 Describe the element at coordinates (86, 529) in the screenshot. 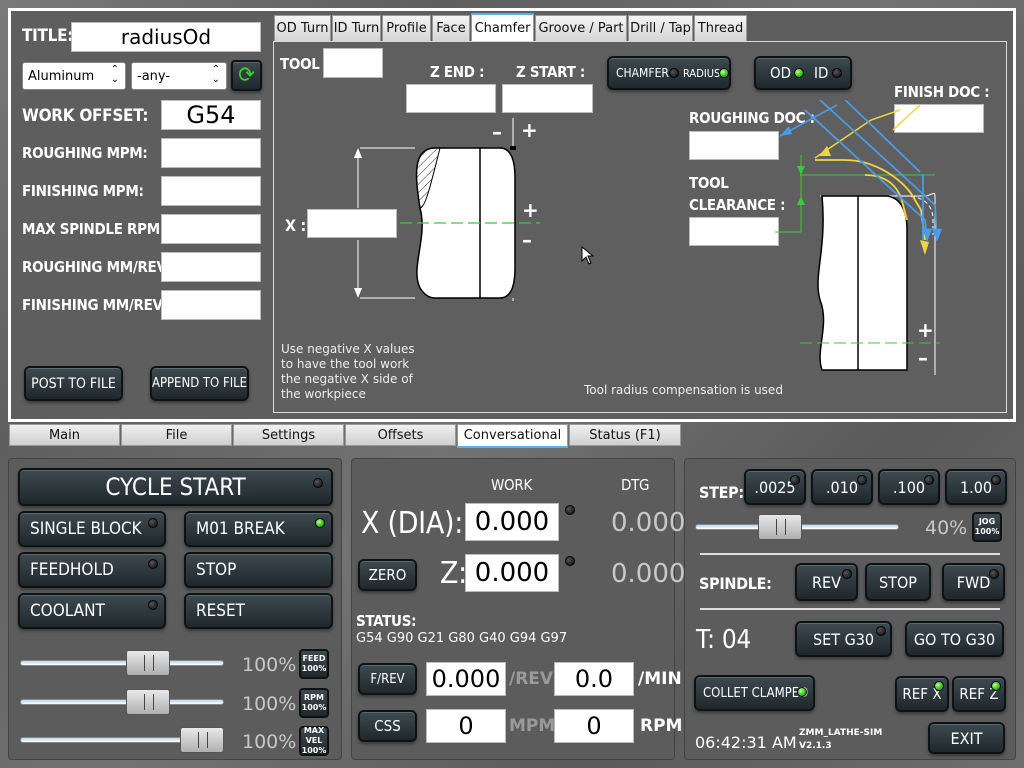

I see `single-block-label: SINGLE BLOCK` at that location.